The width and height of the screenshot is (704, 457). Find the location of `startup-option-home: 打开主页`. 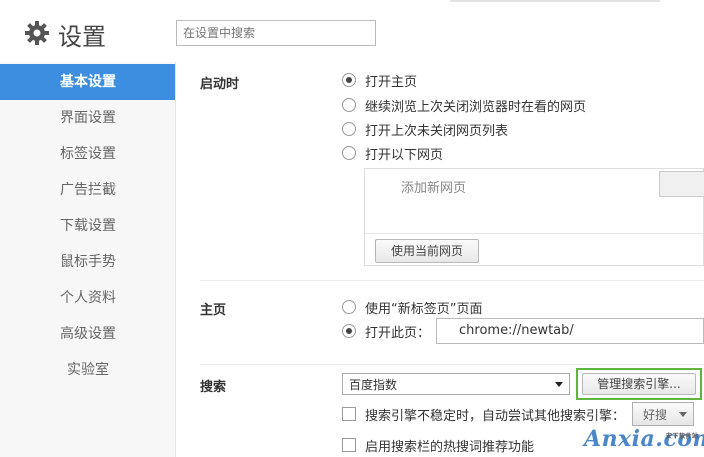

startup-option-home: 打开主页 is located at coordinates (380, 80).